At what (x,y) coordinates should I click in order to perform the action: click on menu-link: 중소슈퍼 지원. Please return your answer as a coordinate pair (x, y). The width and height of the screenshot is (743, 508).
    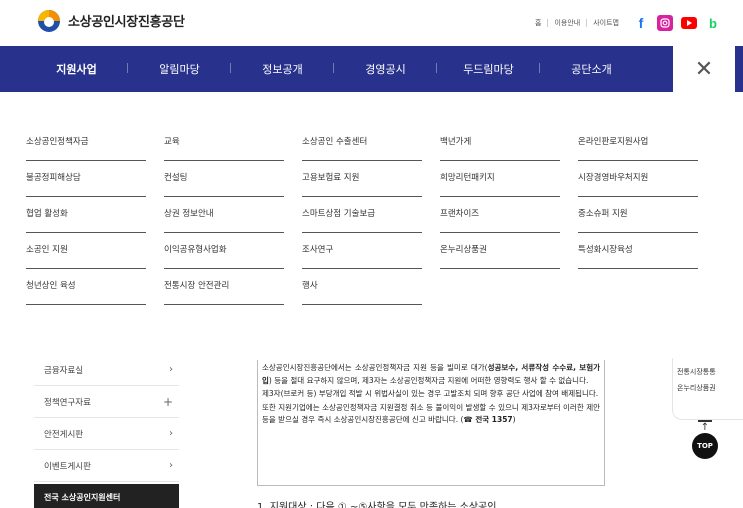
    Looking at the image, I should click on (647, 213).